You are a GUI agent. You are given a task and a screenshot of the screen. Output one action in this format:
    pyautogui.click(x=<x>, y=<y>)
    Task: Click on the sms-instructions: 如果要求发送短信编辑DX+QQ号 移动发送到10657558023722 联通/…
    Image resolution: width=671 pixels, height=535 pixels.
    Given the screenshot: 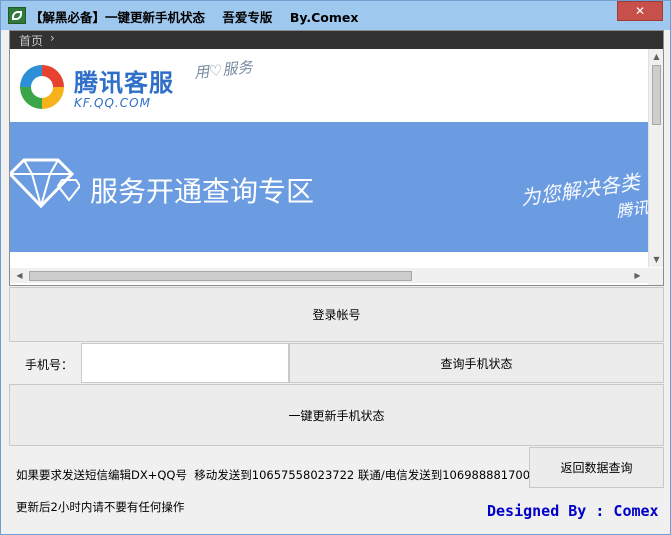 What is the action you would take?
    pyautogui.click(x=280, y=475)
    